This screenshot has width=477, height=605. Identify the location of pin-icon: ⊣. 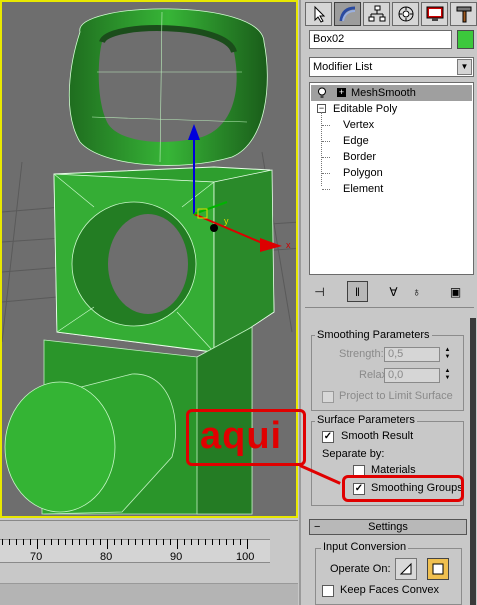
(319, 291).